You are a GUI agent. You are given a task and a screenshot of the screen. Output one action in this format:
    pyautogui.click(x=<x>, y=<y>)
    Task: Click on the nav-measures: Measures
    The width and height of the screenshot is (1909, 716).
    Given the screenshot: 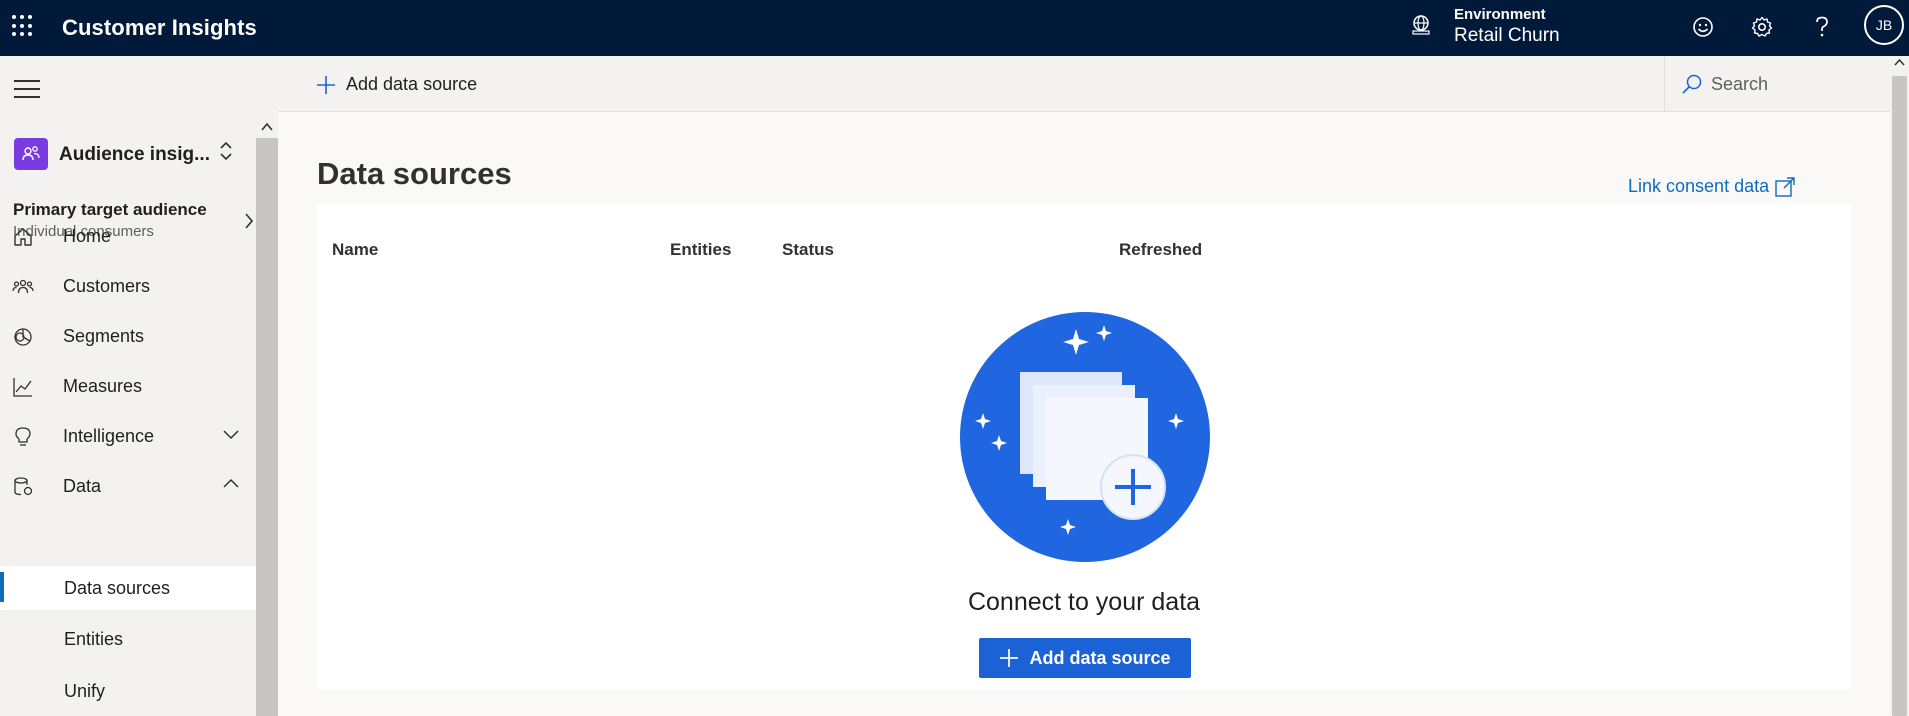 What is the action you would take?
    pyautogui.click(x=128, y=386)
    